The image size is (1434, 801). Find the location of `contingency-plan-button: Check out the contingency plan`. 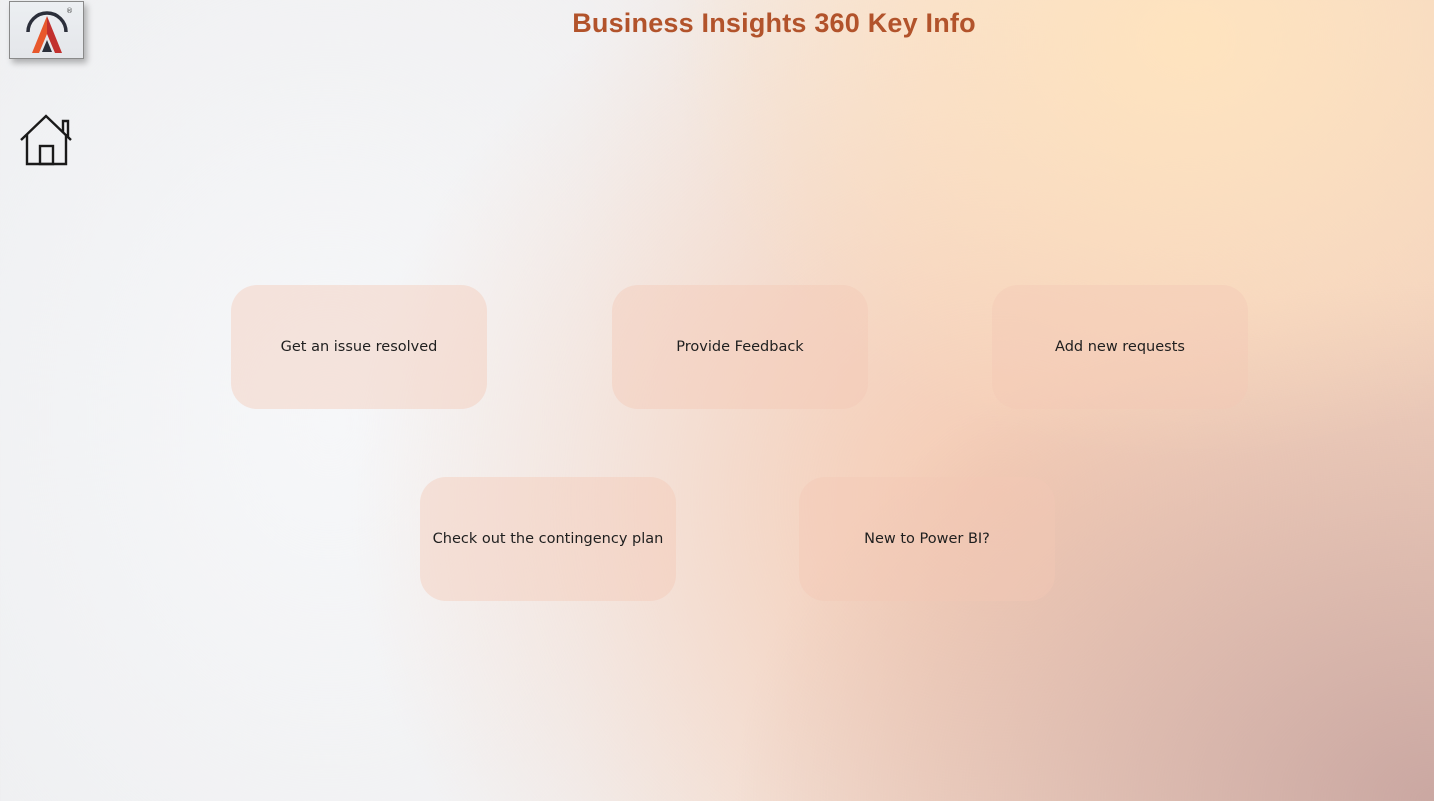

contingency-plan-button: Check out the contingency plan is located at coordinates (548, 539).